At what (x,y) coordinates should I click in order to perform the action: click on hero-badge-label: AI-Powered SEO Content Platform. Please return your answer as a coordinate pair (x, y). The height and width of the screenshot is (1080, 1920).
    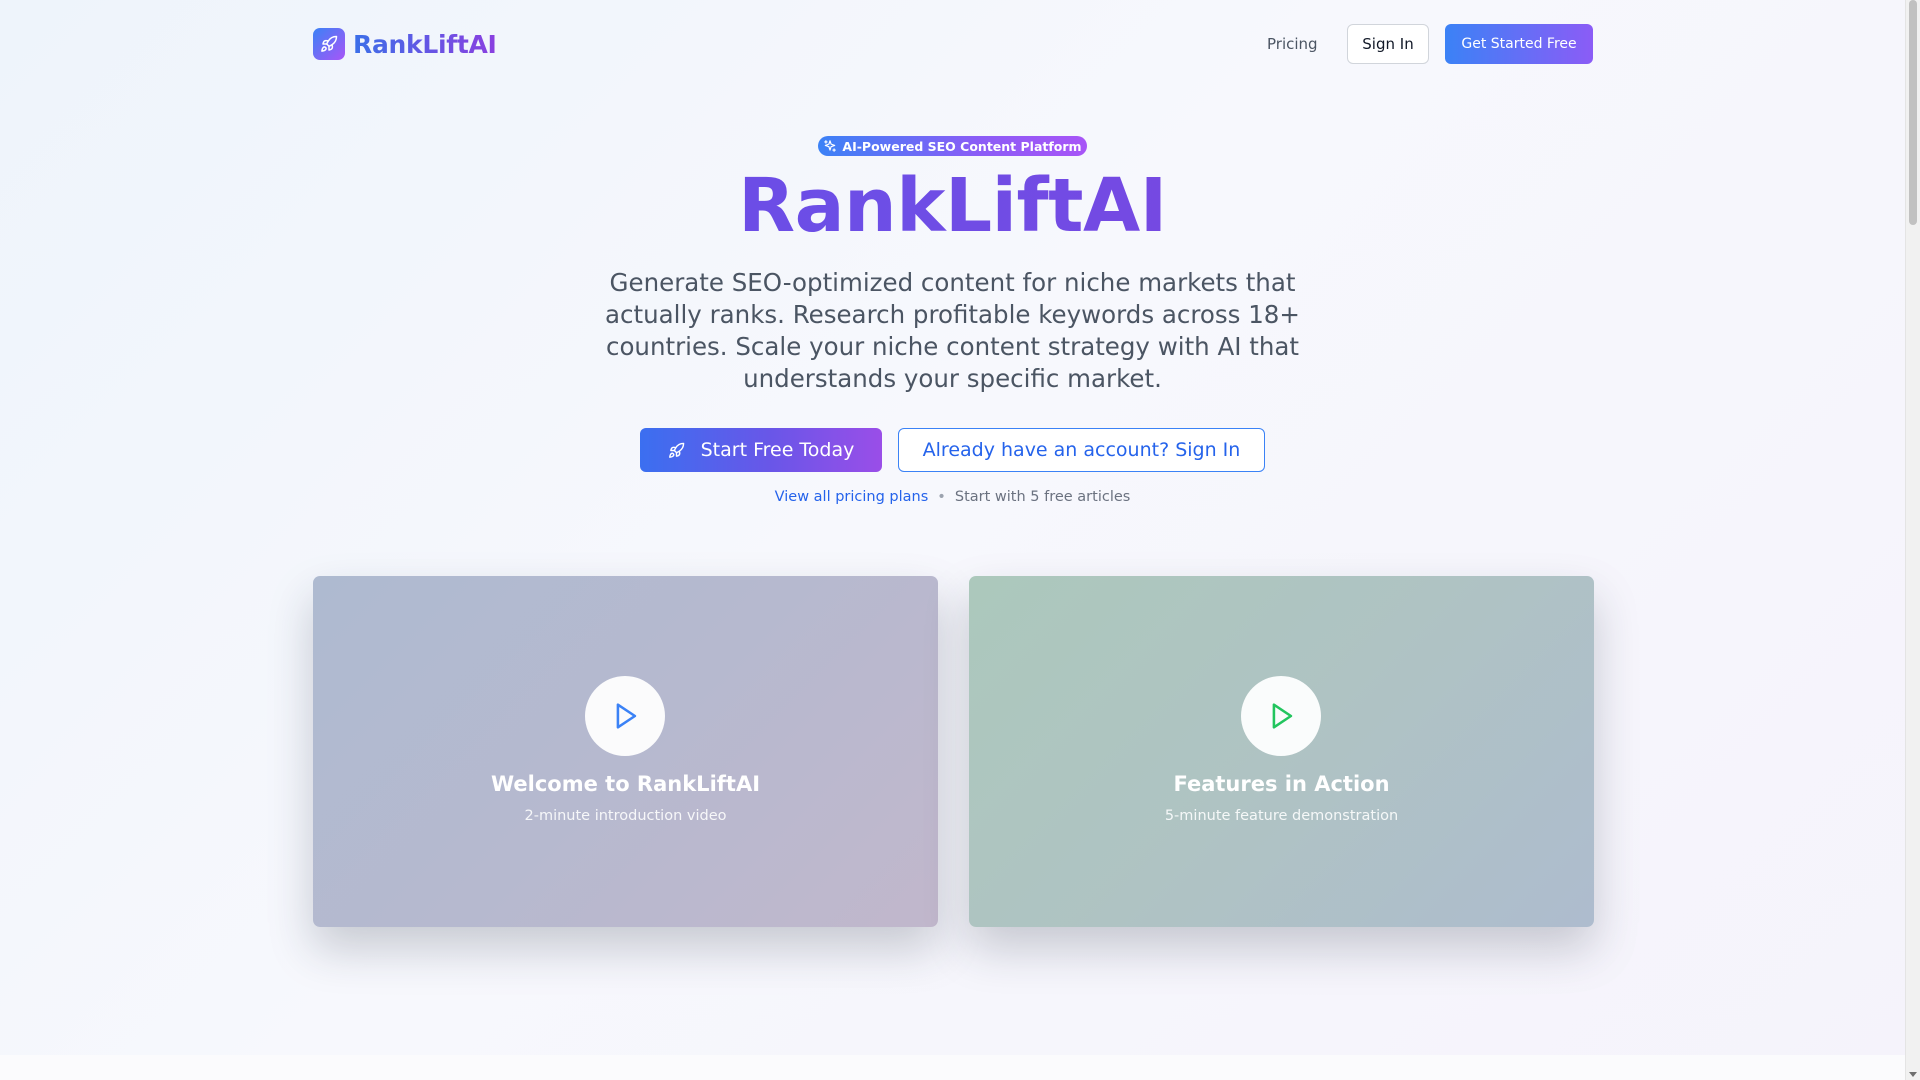
    Looking at the image, I should click on (962, 146).